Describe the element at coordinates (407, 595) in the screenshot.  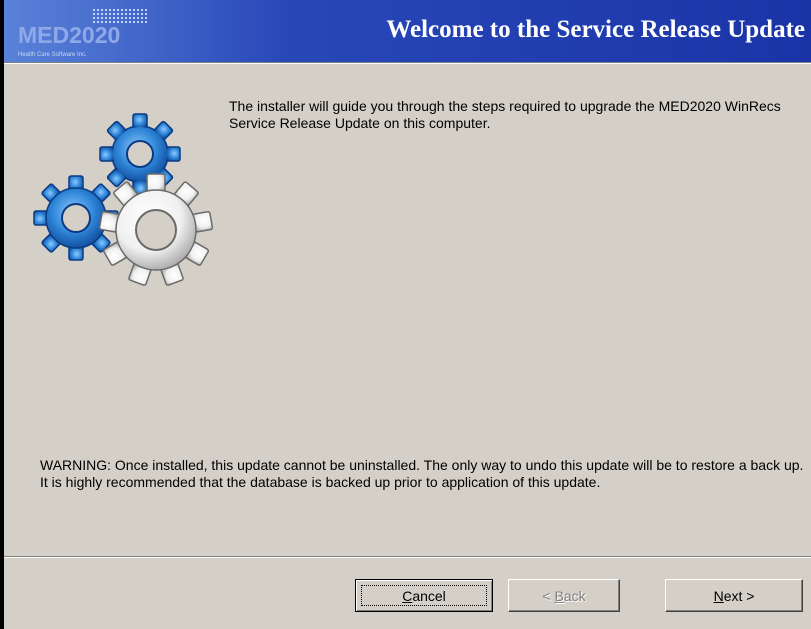
I see `cancel-mnemonic: C` at that location.